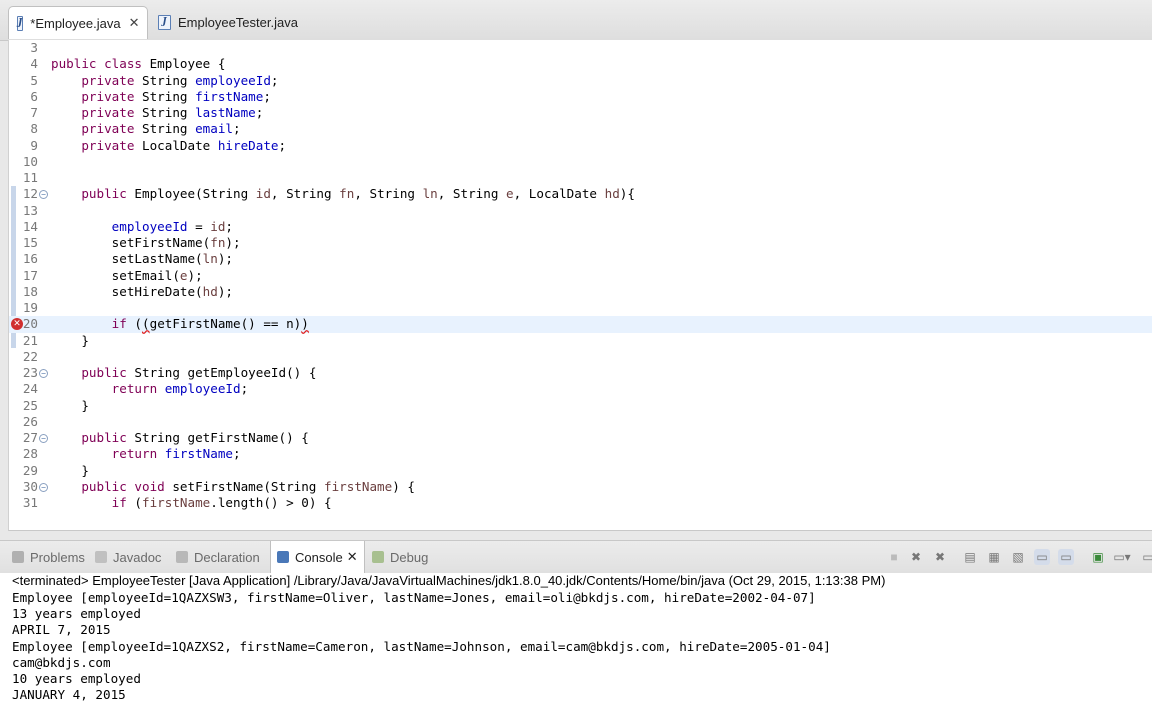 The height and width of the screenshot is (720, 1152). What do you see at coordinates (940, 557) in the screenshot?
I see `remove-all-icon: ✖` at bounding box center [940, 557].